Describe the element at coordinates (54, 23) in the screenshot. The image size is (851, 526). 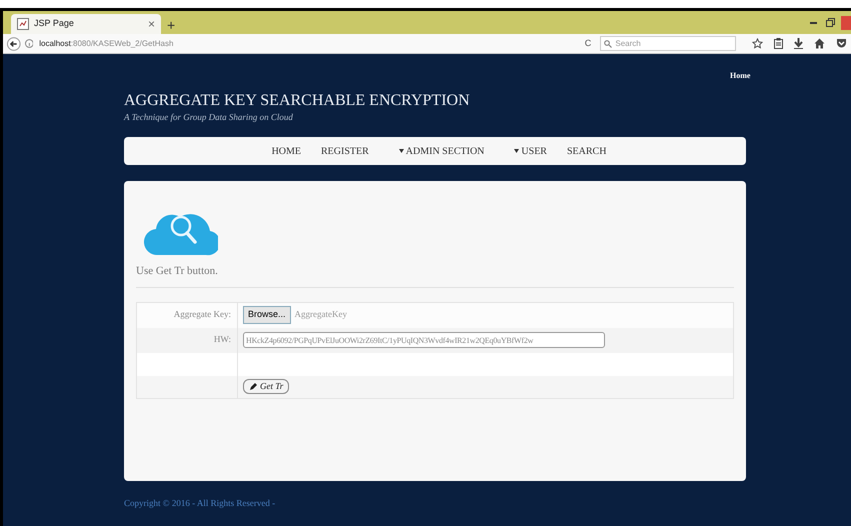
I see `tab-title: JSP Page` at that location.